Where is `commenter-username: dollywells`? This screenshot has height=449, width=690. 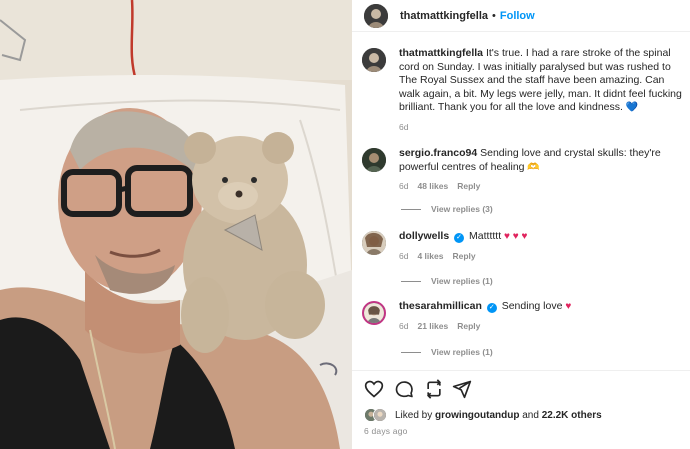
commenter-username: dollywells is located at coordinates (424, 236).